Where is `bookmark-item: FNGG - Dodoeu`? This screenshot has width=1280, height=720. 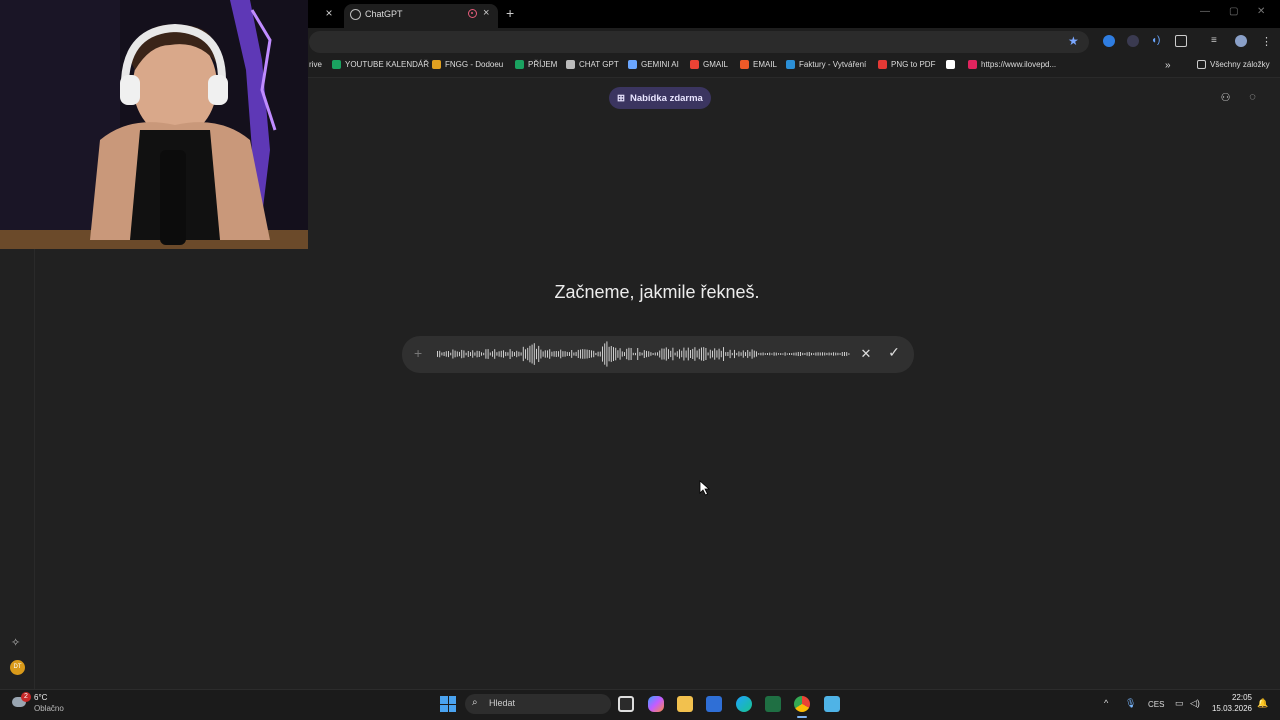 bookmark-item: FNGG - Dodoeu is located at coordinates (467, 64).